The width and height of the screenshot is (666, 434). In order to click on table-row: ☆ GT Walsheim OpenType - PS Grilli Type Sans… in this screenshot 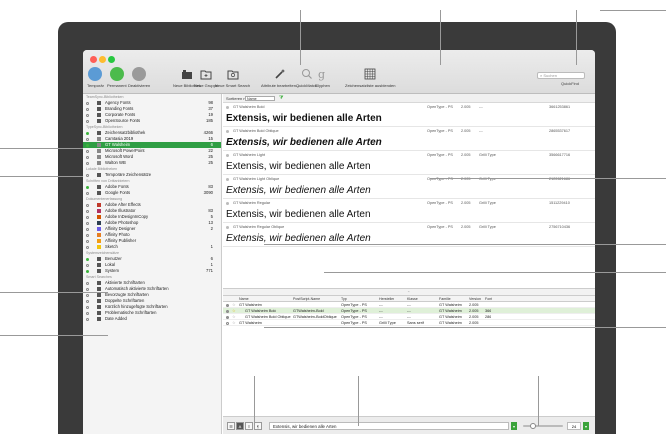, I will do `click(409, 323)`.